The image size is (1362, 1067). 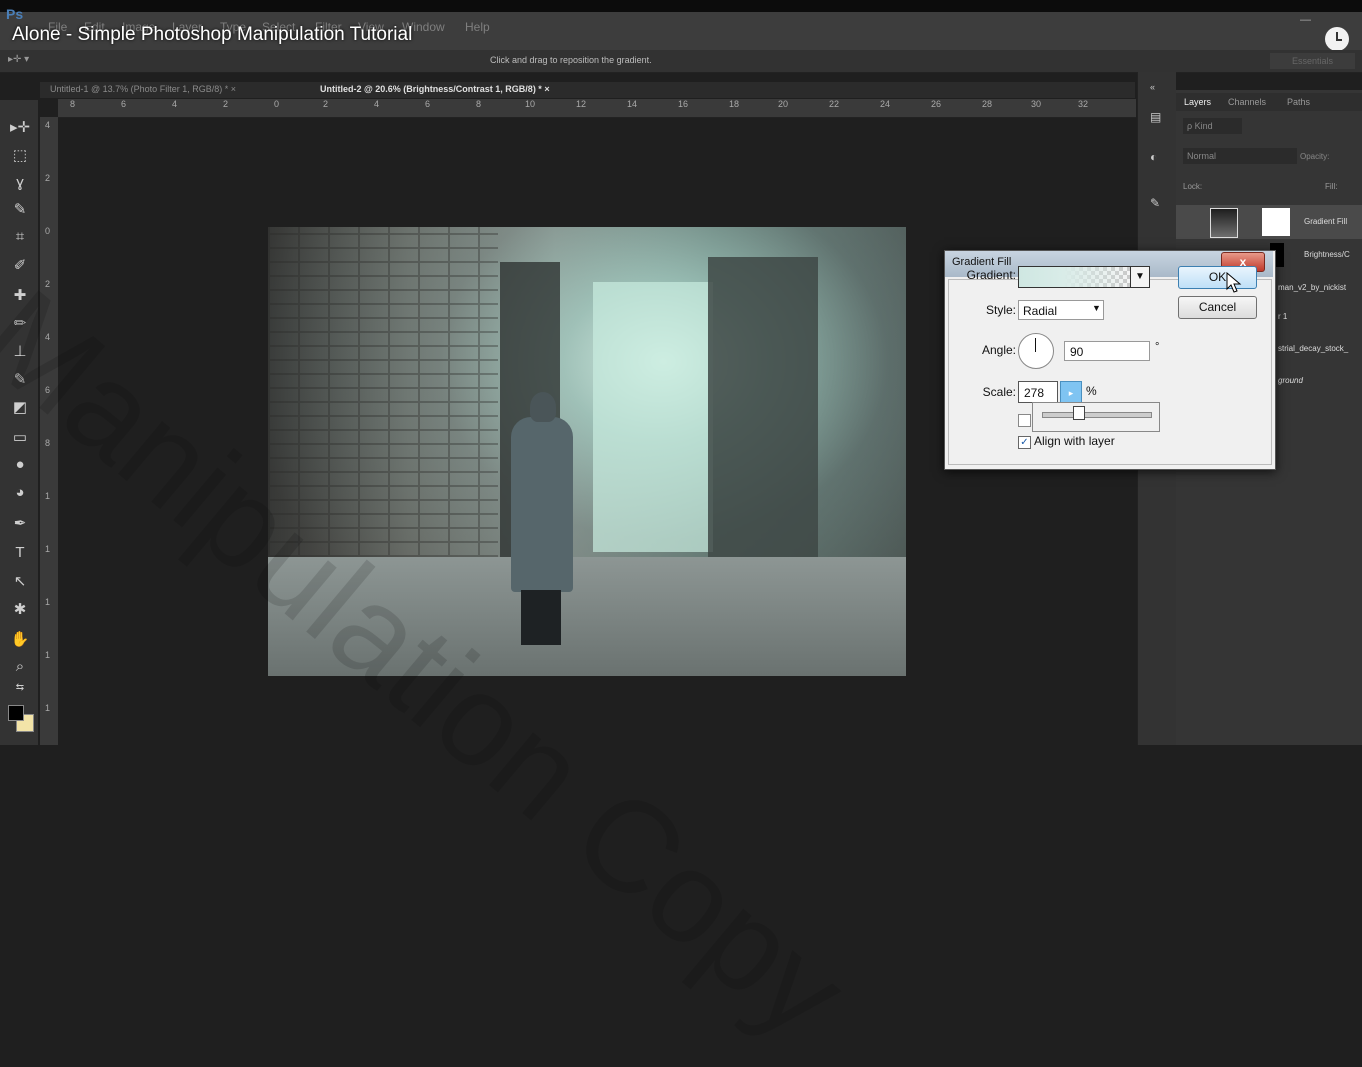 I want to click on layer-mask-thumbnail, so click(x=1276, y=222).